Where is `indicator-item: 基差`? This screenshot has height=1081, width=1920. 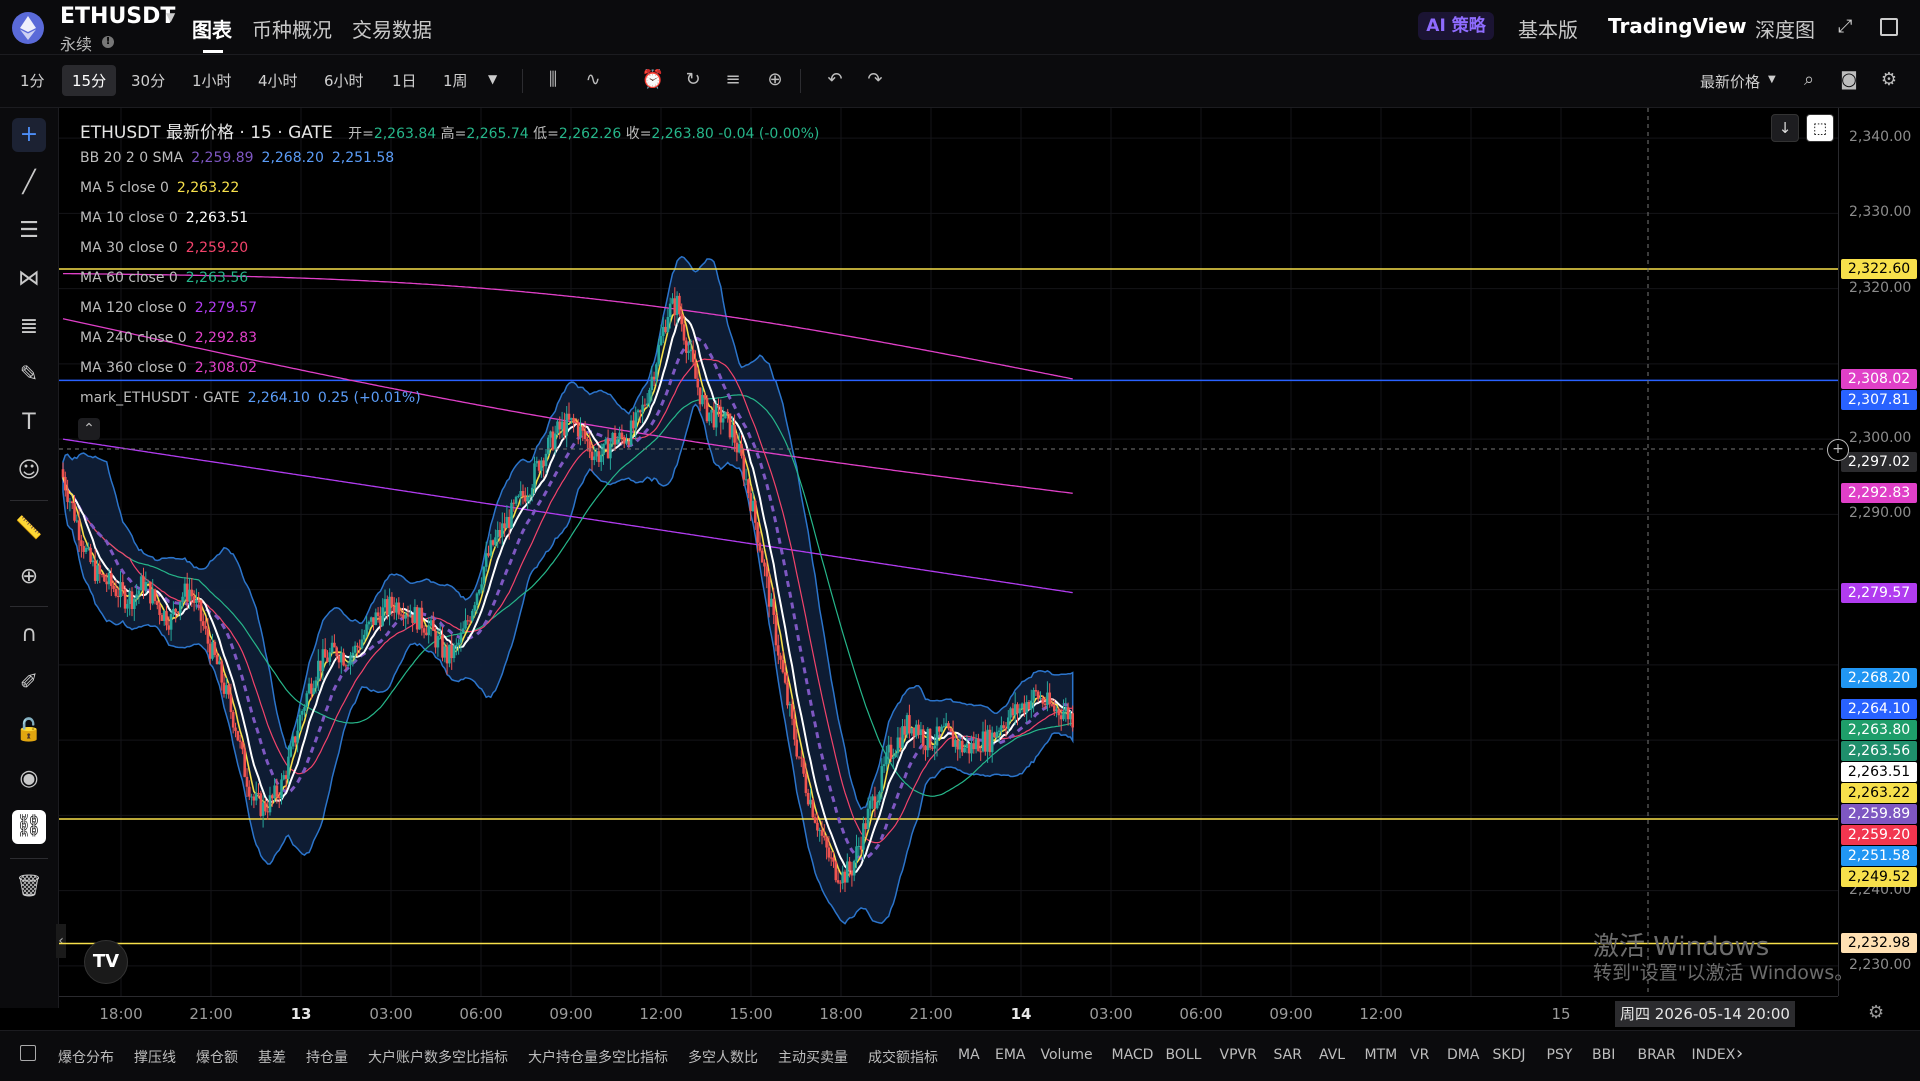 indicator-item: 基差 is located at coordinates (272, 1057).